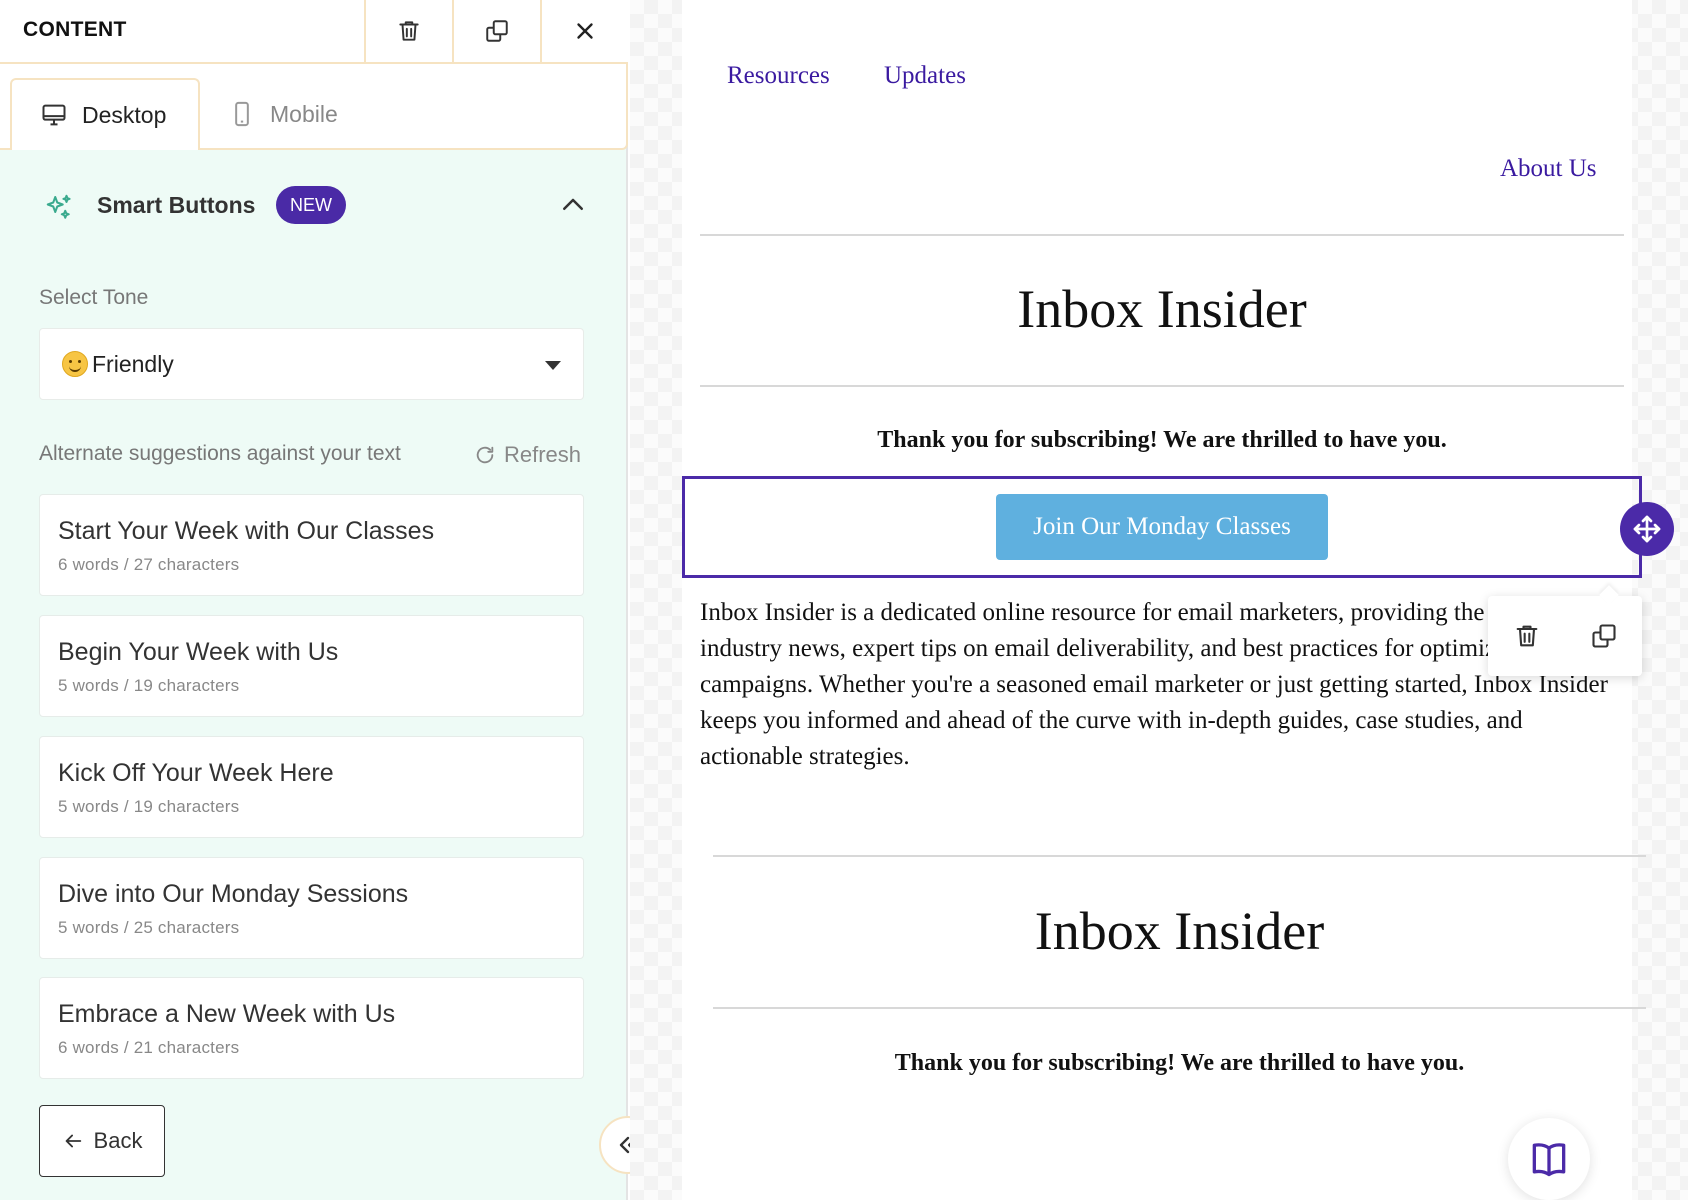 This screenshot has height=1200, width=1688. I want to click on panel-title: CONTENT, so click(75, 29).